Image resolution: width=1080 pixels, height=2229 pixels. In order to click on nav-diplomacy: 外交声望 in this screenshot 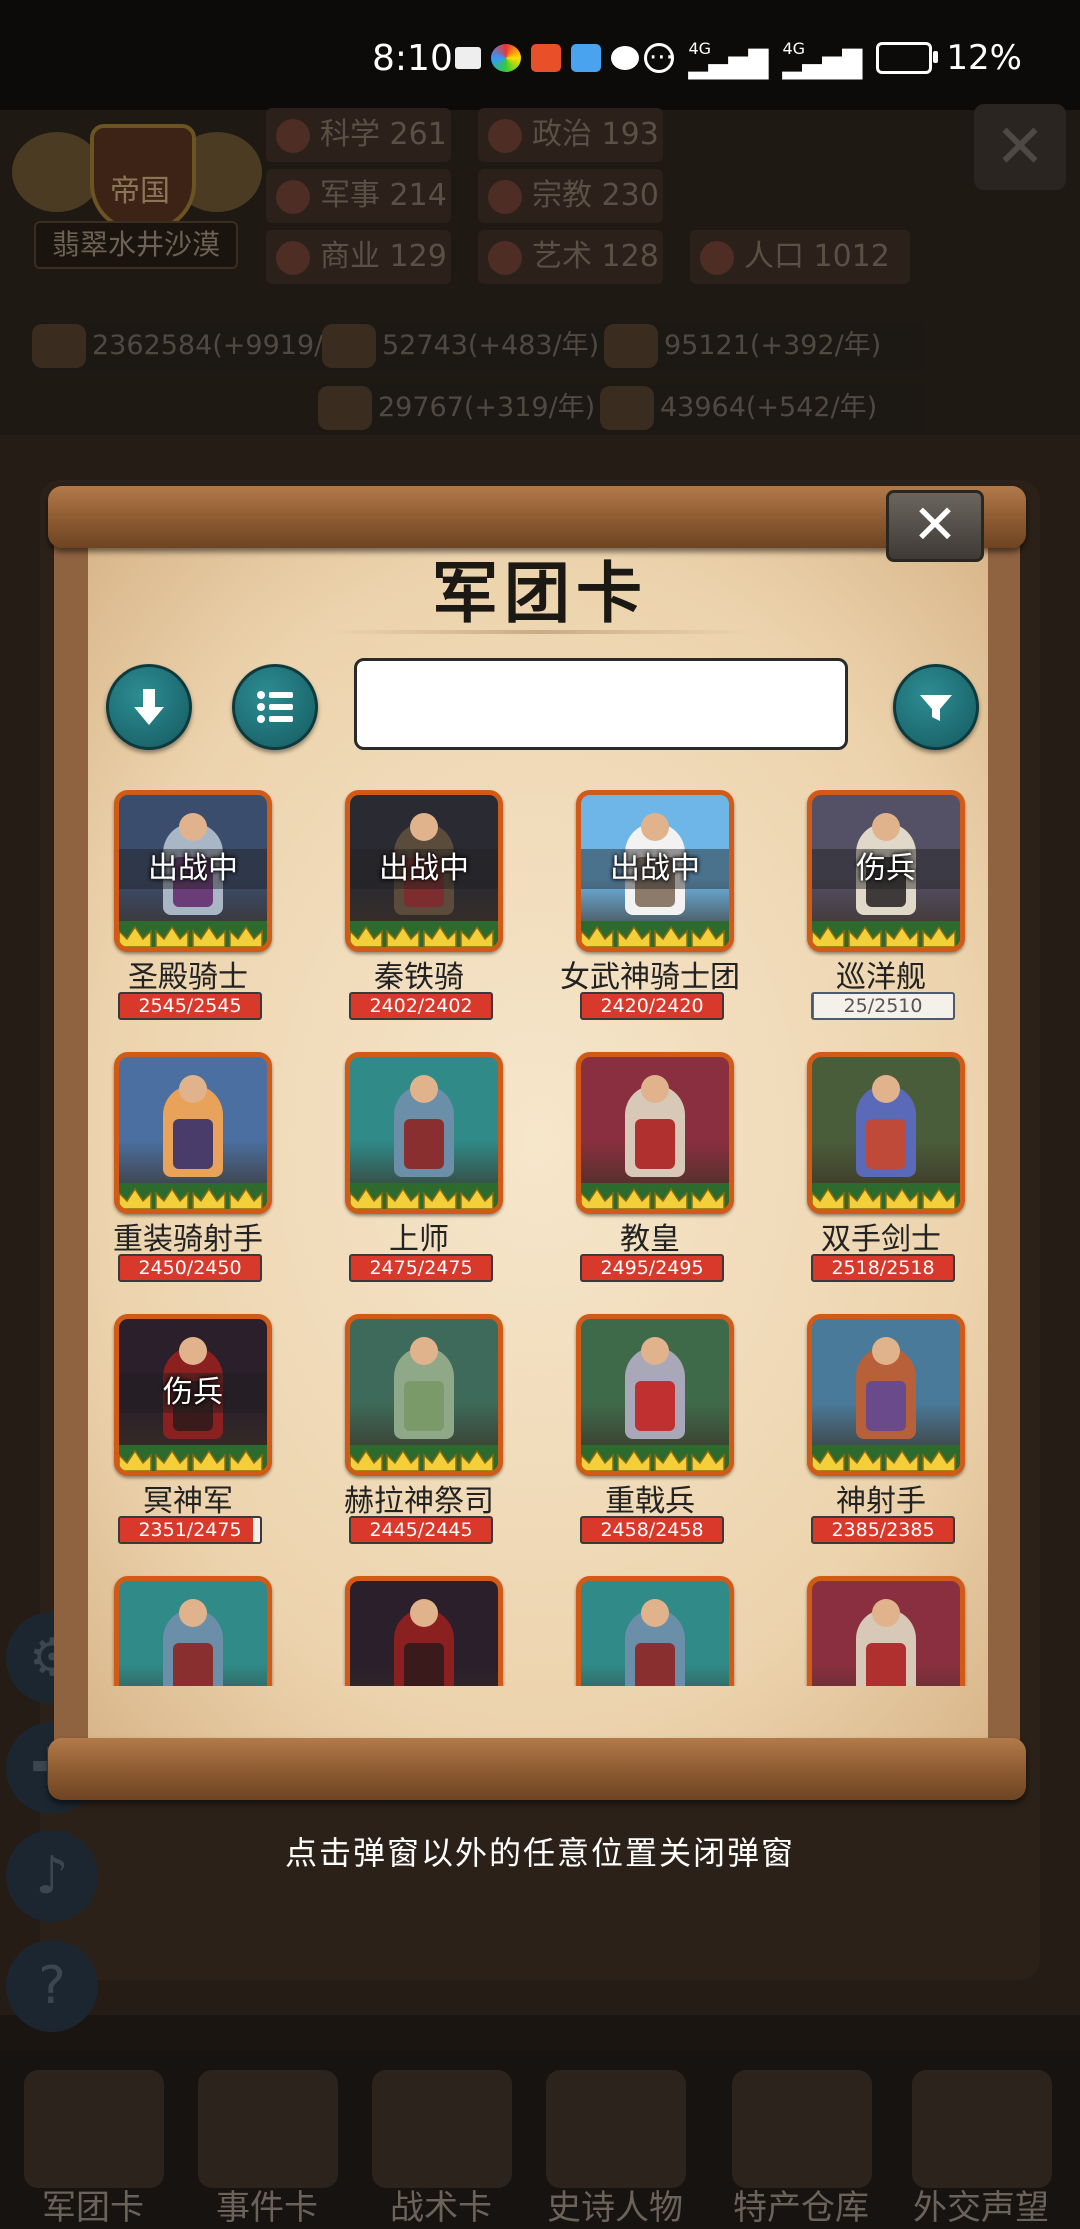, I will do `click(981, 2145)`.